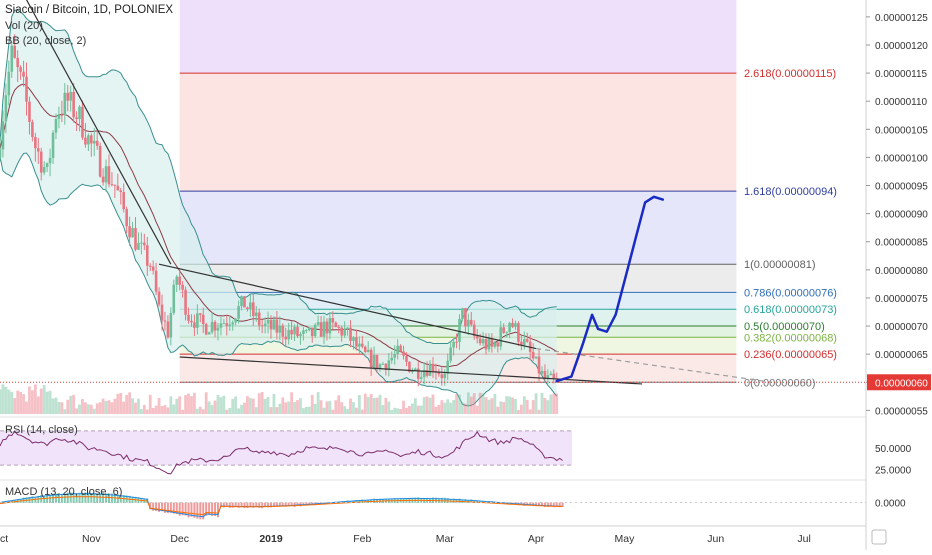  Describe the element at coordinates (229, 505) in the screenshot. I see `macd-histogram-bar` at that location.